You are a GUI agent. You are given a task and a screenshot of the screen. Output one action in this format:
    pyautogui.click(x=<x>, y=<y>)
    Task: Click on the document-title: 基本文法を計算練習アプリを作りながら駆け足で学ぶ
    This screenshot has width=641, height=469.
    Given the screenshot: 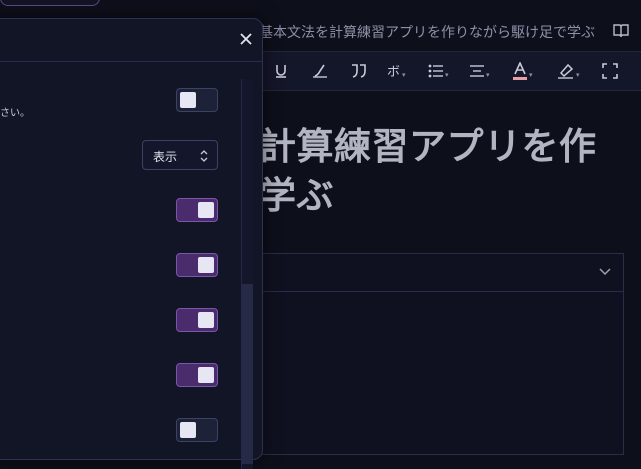 What is the action you would take?
    pyautogui.click(x=427, y=33)
    